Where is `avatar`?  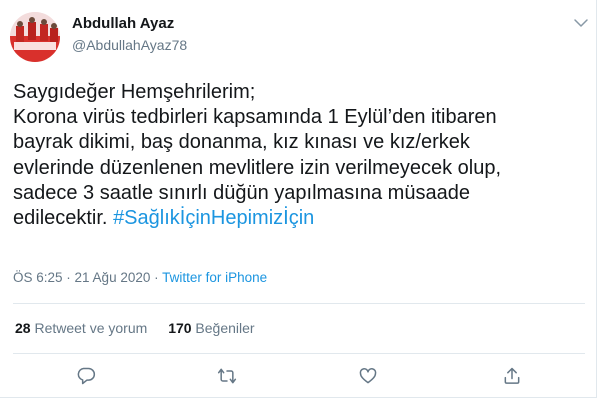
avatar is located at coordinates (35, 37).